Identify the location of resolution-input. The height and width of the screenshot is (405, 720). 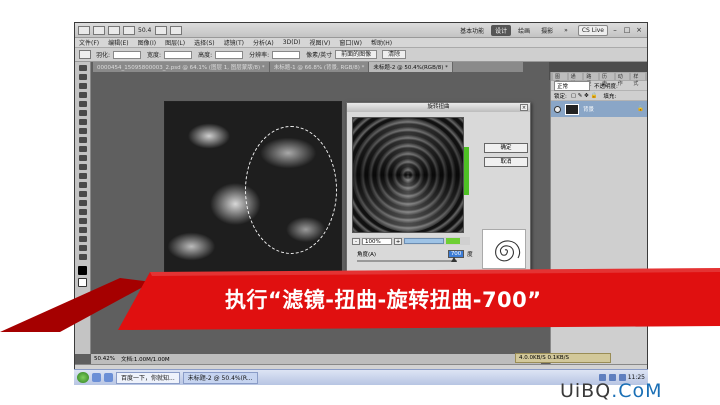
(286, 54).